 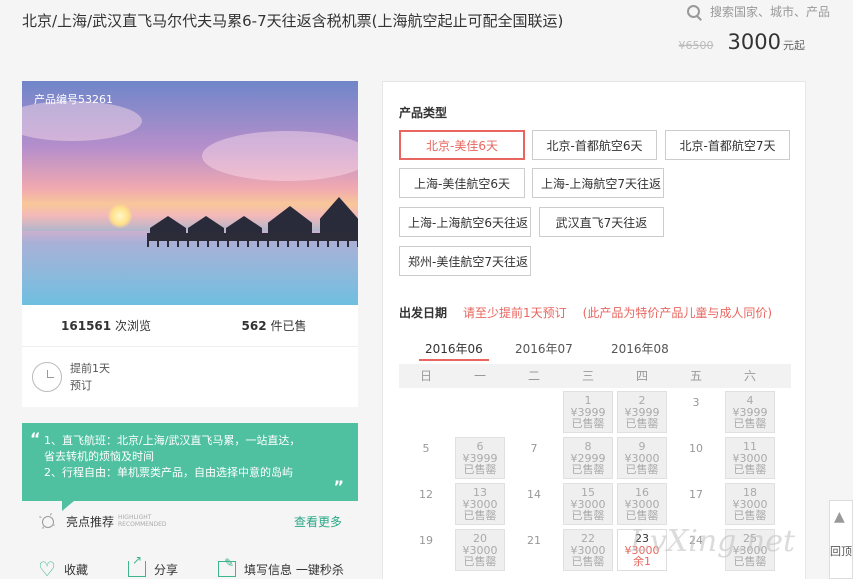 What do you see at coordinates (642, 550) in the screenshot?
I see `calendar-day: 23 ¥3000 余1` at bounding box center [642, 550].